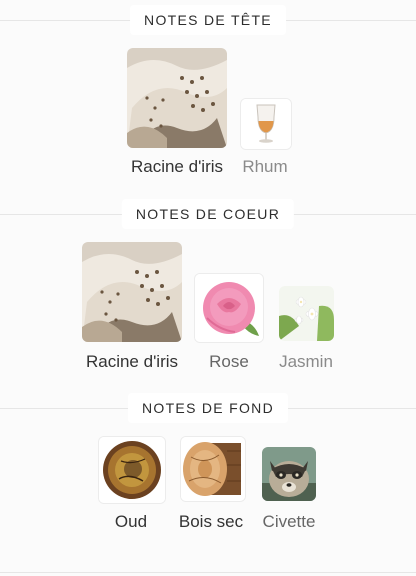 This screenshot has width=416, height=576. What do you see at coordinates (132, 470) in the screenshot?
I see `oud-wood-image` at bounding box center [132, 470].